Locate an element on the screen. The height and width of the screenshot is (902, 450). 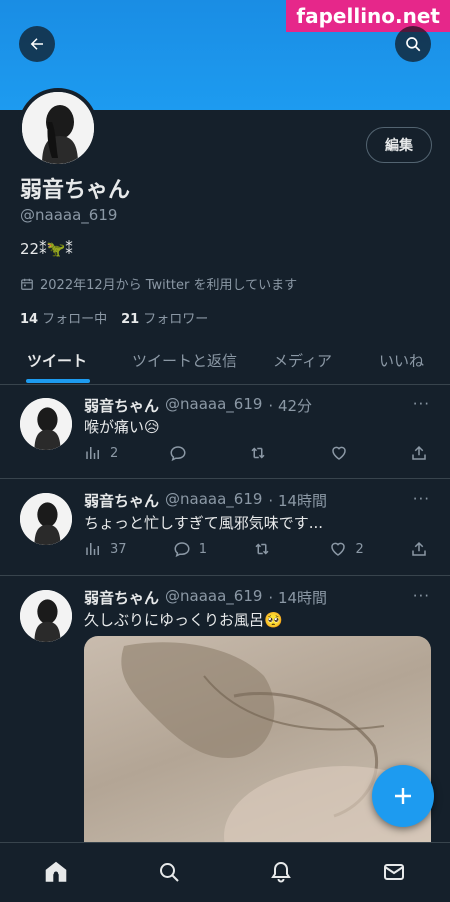
like-button is located at coordinates (345, 453).